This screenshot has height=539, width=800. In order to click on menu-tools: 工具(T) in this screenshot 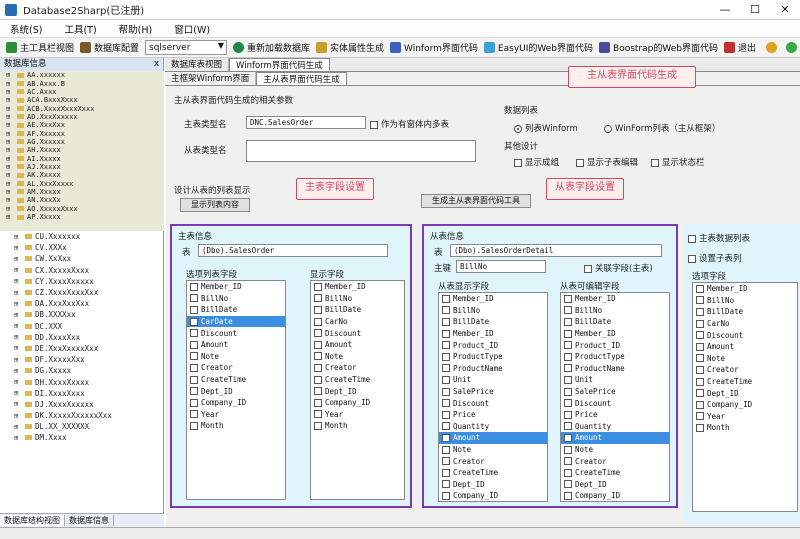, I will do `click(80, 29)`.